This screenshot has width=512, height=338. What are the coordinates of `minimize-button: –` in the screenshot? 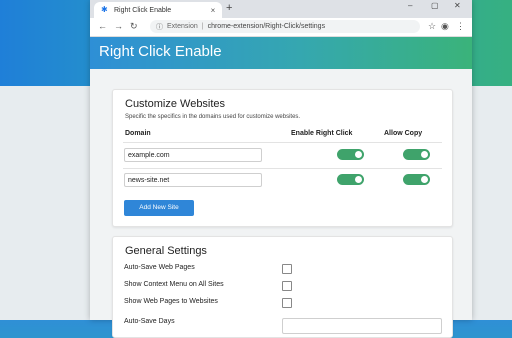 It's located at (410, 5).